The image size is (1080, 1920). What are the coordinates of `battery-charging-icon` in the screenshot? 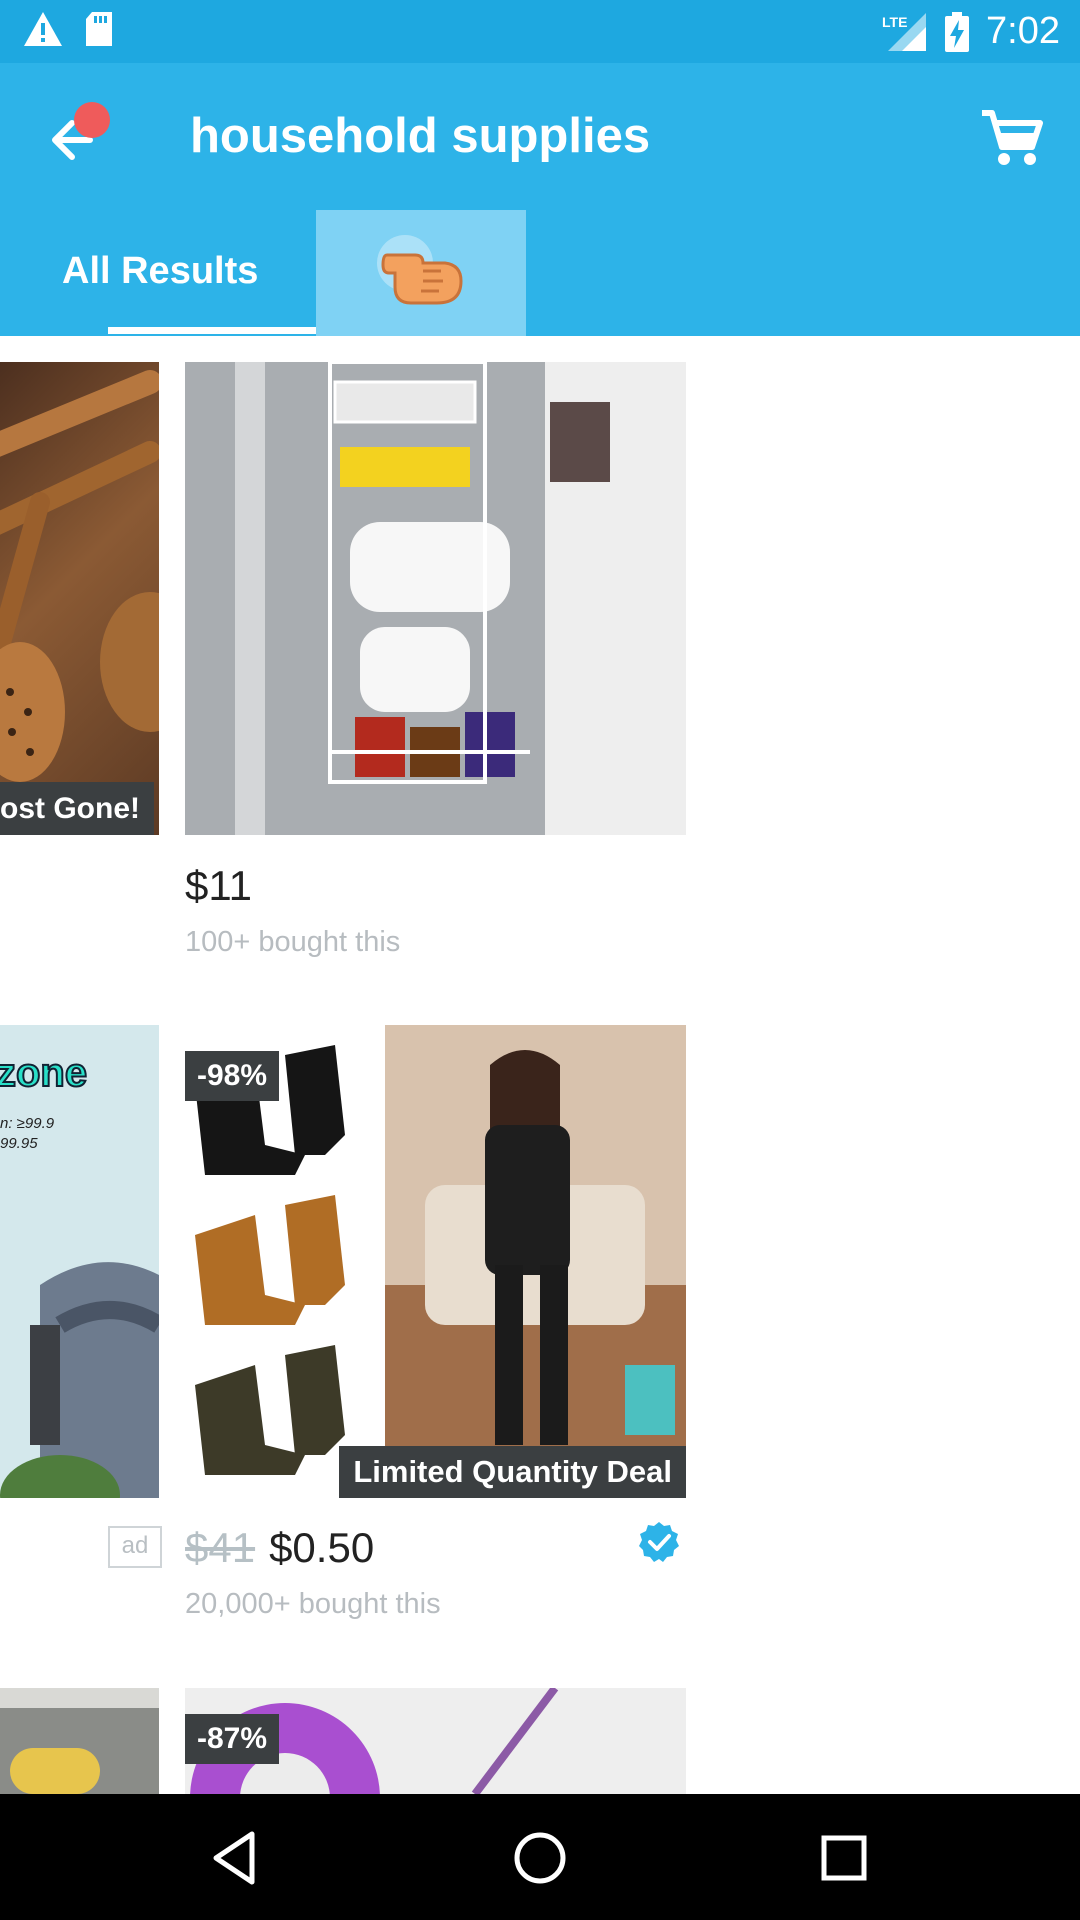 It's located at (957, 31).